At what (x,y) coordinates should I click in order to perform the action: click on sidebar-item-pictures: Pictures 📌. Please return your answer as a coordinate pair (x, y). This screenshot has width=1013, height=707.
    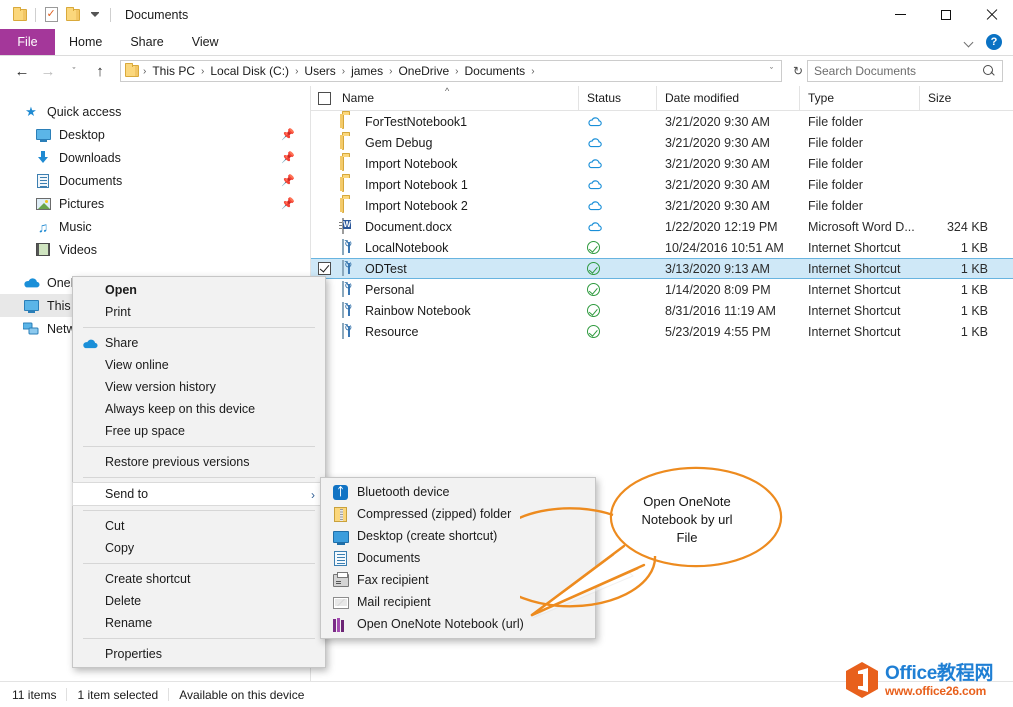
    Looking at the image, I should click on (155, 203).